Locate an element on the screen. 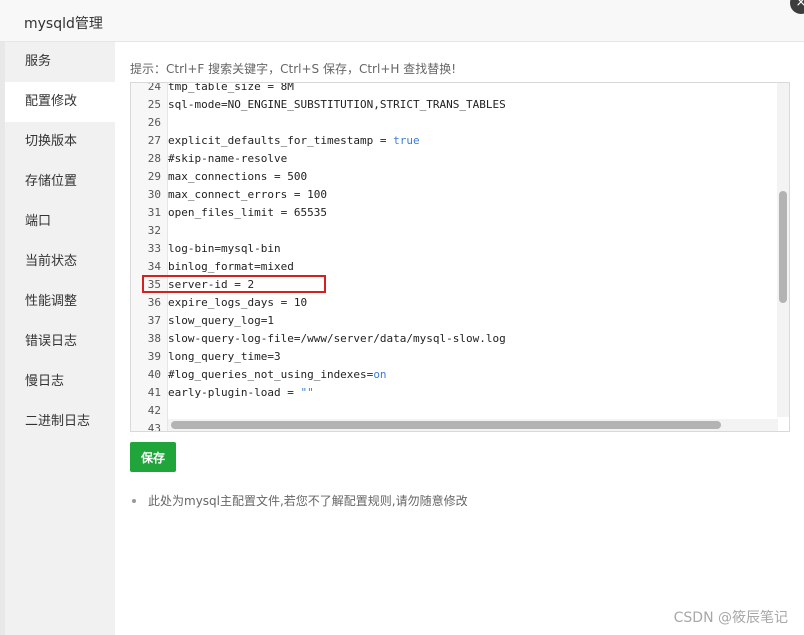 This screenshot has width=804, height=635. line-number: 42 is located at coordinates (154, 410).